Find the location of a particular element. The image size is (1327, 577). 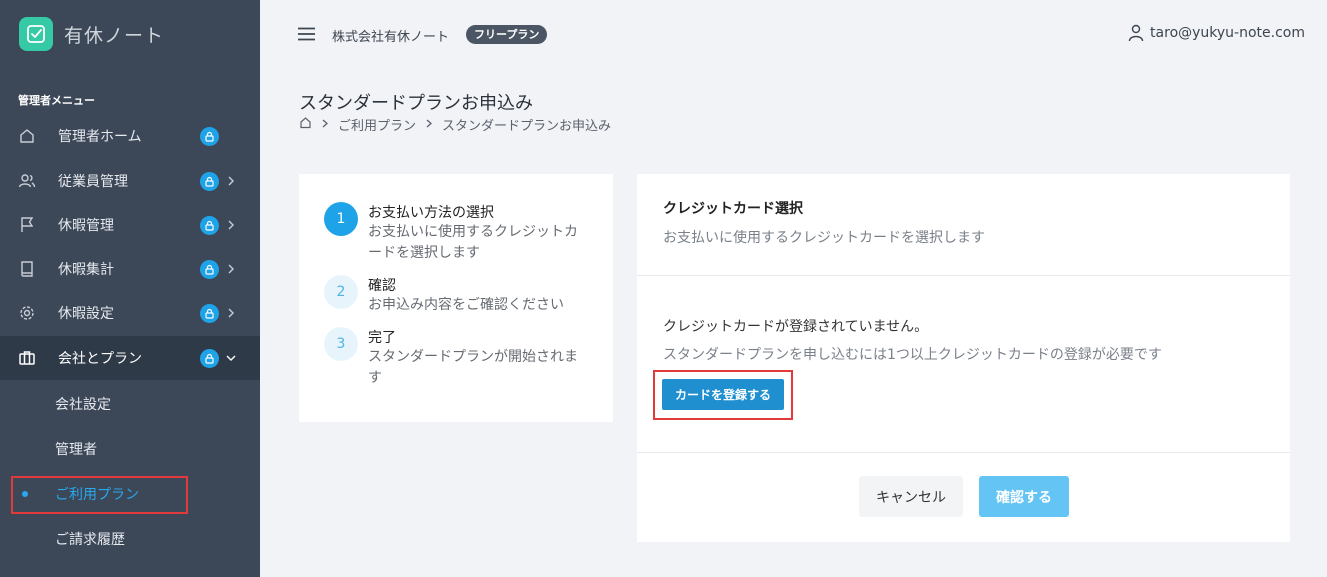

chevron-down-icon is located at coordinates (231, 358).